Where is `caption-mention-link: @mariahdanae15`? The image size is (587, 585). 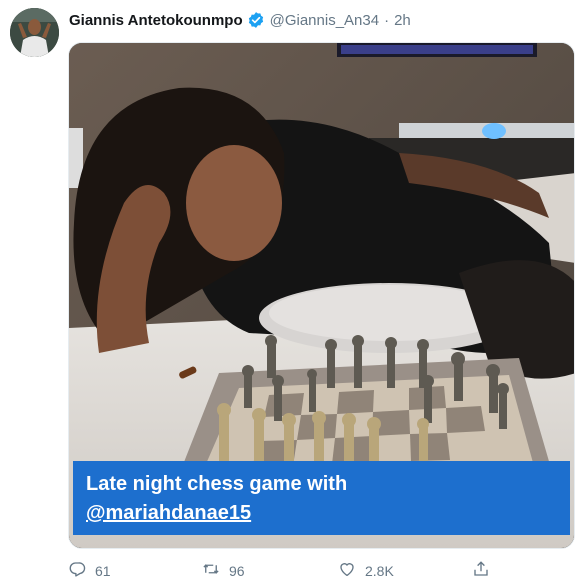 caption-mention-link: @mariahdanae15 is located at coordinates (321, 513).